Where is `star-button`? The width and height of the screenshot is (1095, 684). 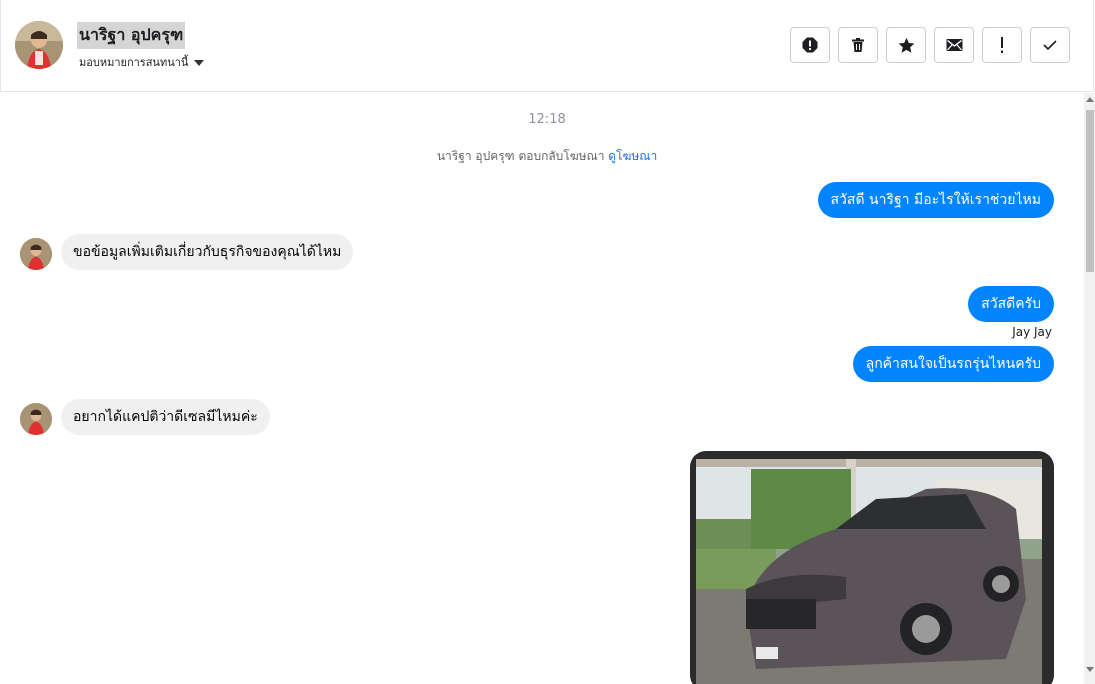 star-button is located at coordinates (906, 45).